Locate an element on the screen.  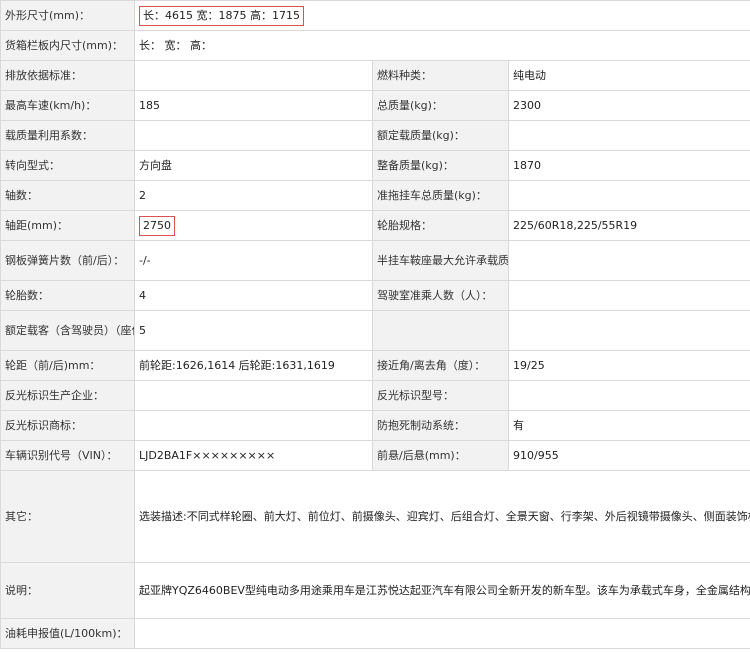
leaf-spring-label: 钢板弹簧片数（前/后）： is located at coordinates (67, 260).